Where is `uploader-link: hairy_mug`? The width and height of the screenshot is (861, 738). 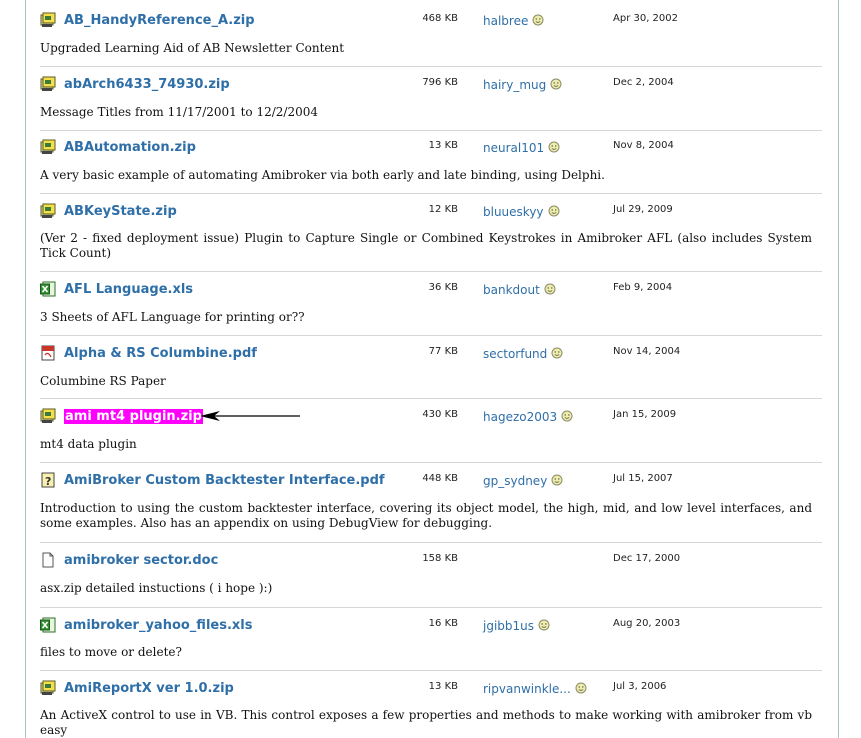 uploader-link: hairy_mug is located at coordinates (522, 85).